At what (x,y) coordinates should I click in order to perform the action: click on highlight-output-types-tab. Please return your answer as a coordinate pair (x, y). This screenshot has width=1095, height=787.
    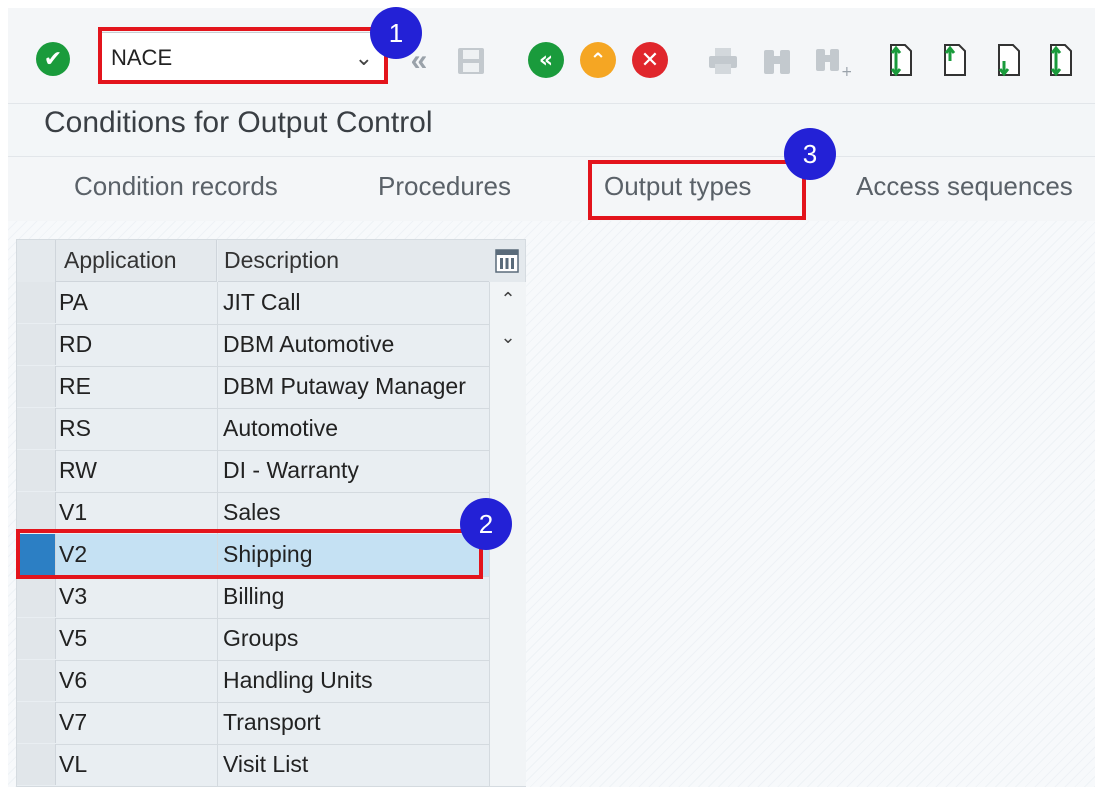
    Looking at the image, I should click on (697, 190).